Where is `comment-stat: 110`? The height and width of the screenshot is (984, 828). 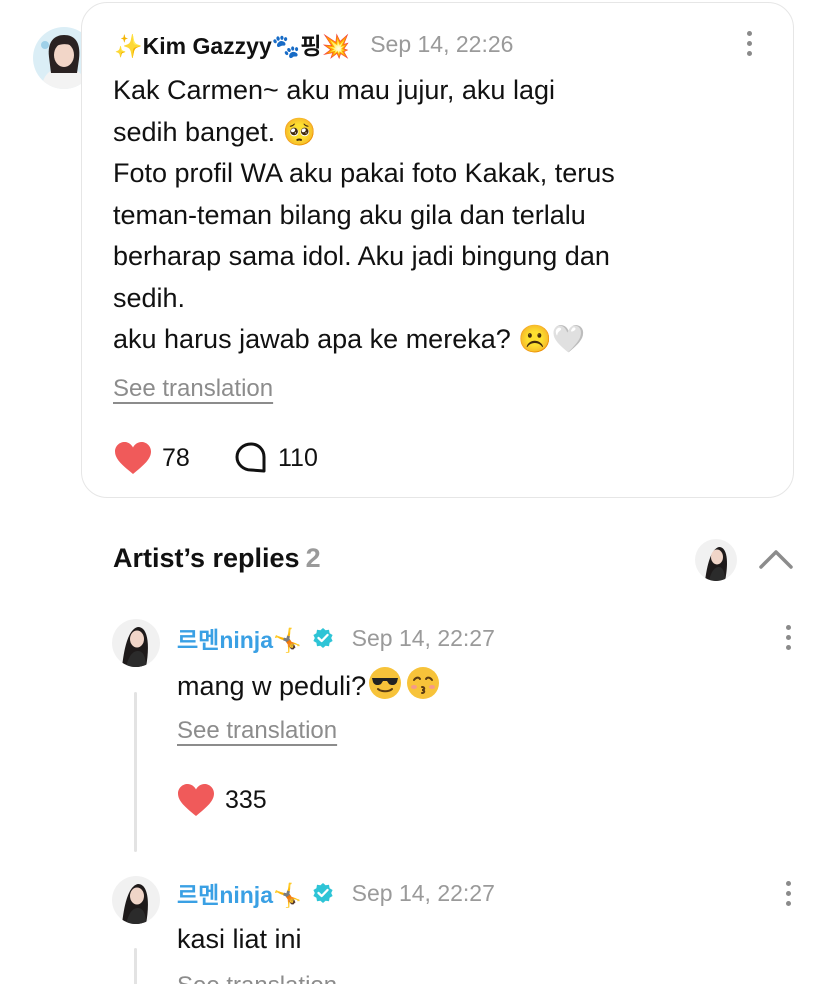 comment-stat: 110 is located at coordinates (276, 458).